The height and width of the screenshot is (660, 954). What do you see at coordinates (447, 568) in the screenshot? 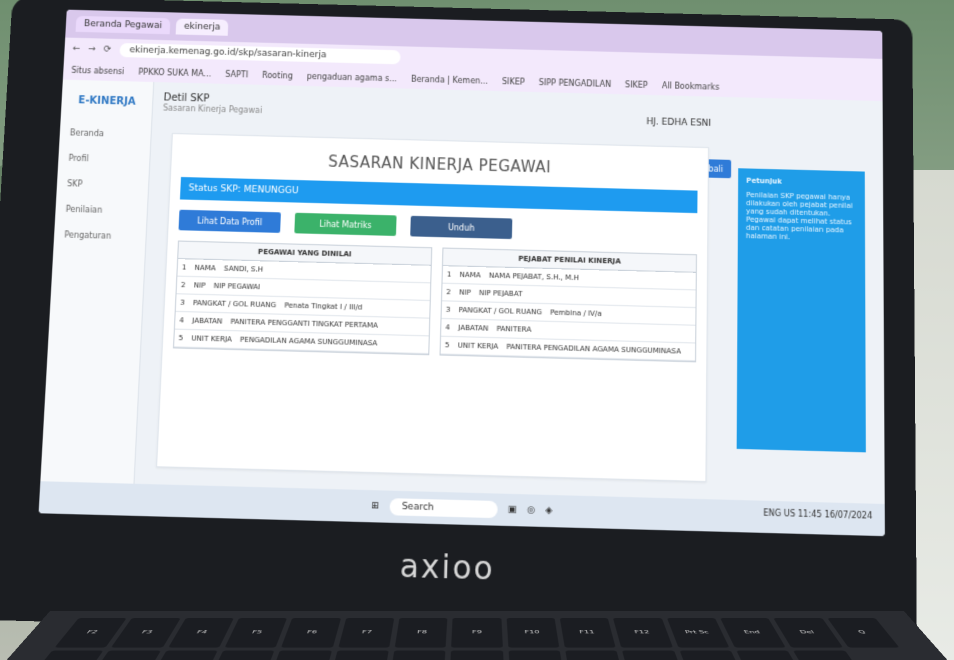
I see `laptop-brand-logo: axioo` at bounding box center [447, 568].